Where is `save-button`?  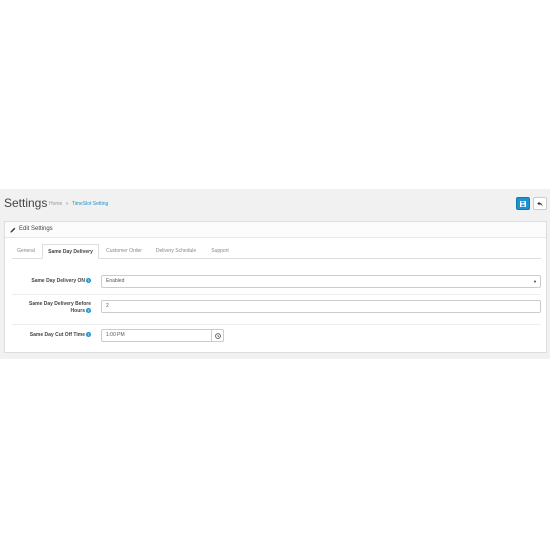
save-button is located at coordinates (523, 203).